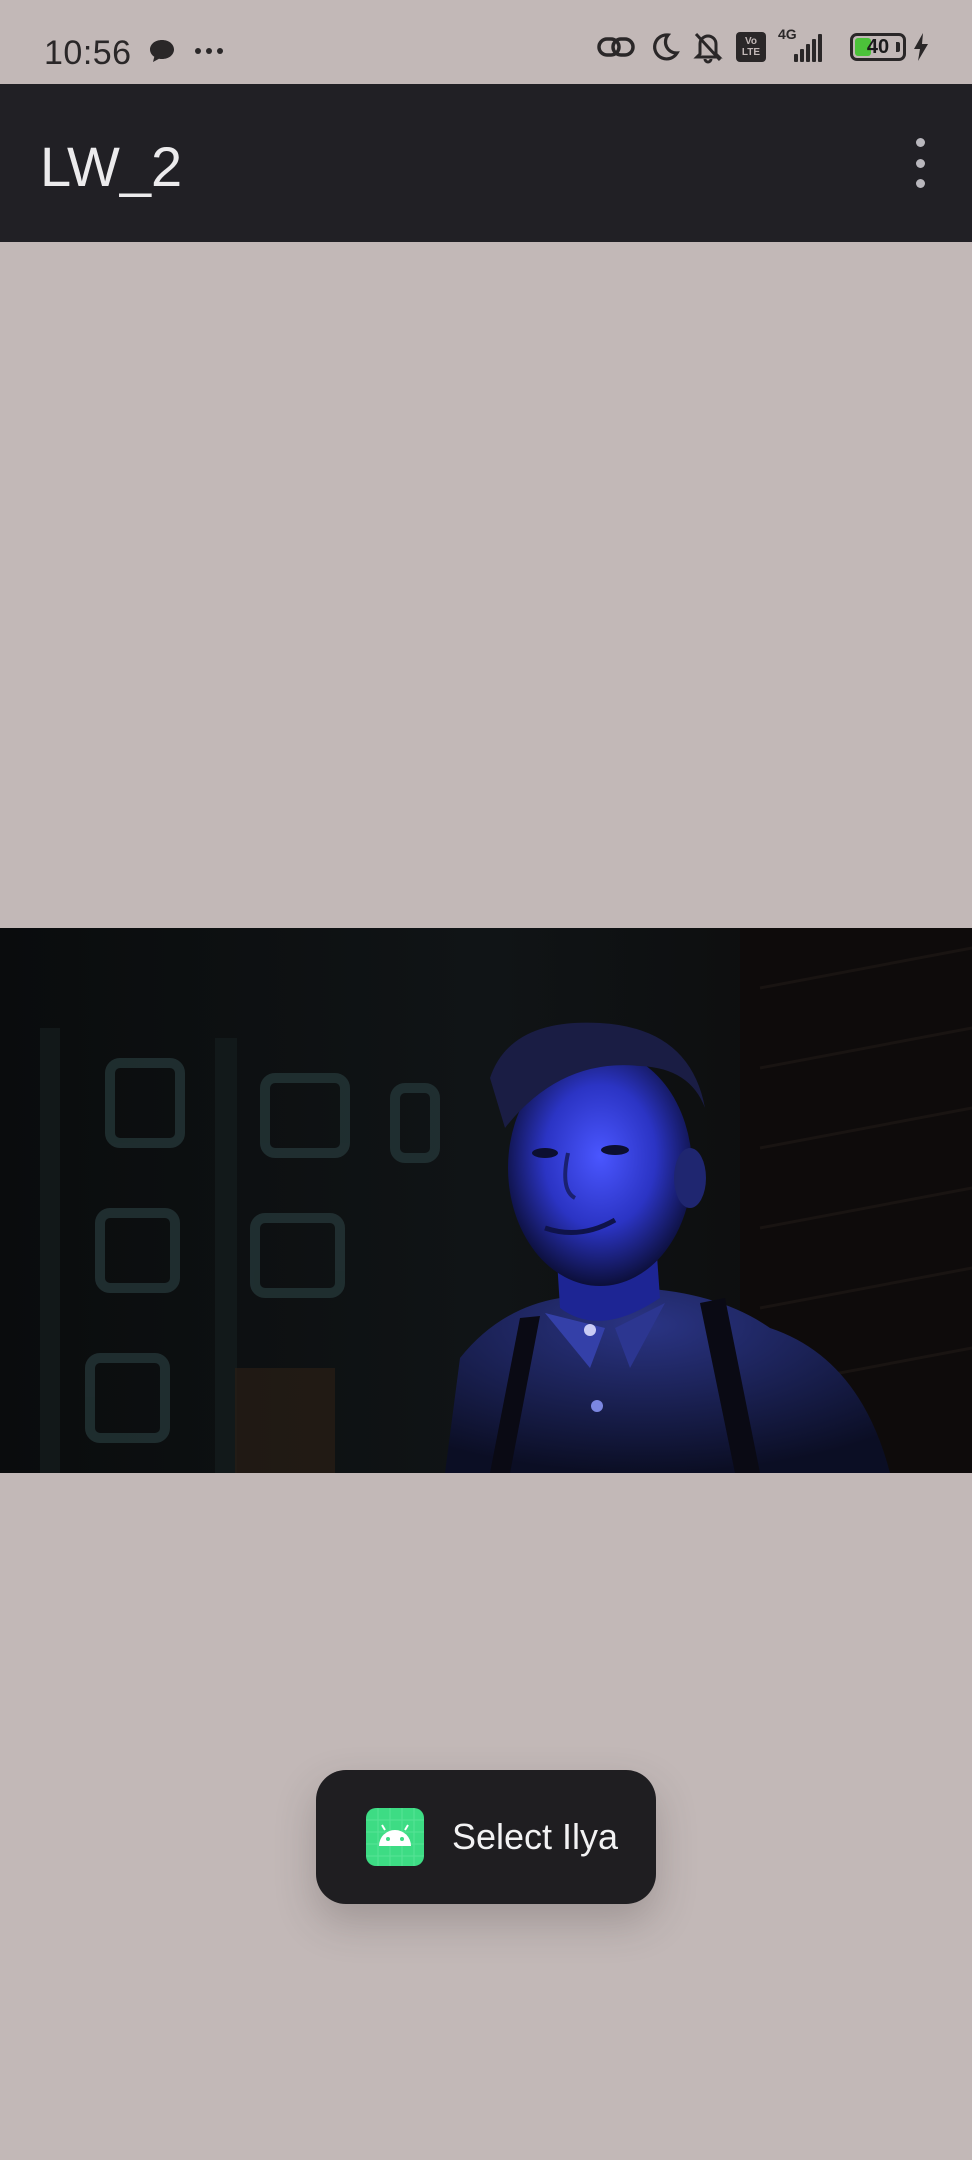  I want to click on more-dots-icon, so click(209, 51).